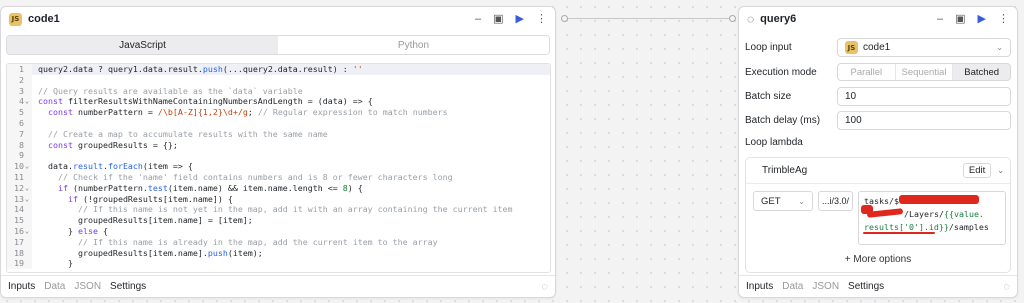  What do you see at coordinates (647, 18) in the screenshot?
I see `node-connector` at bounding box center [647, 18].